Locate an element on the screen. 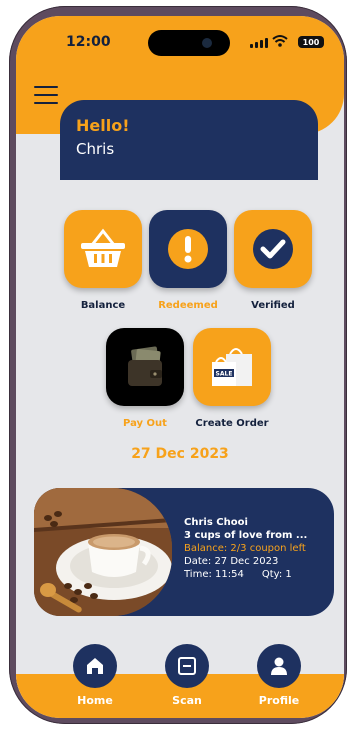 Image resolution: width=358 pixels, height=735 pixels. tile-label-pay-out: Pay Out is located at coordinates (145, 423).